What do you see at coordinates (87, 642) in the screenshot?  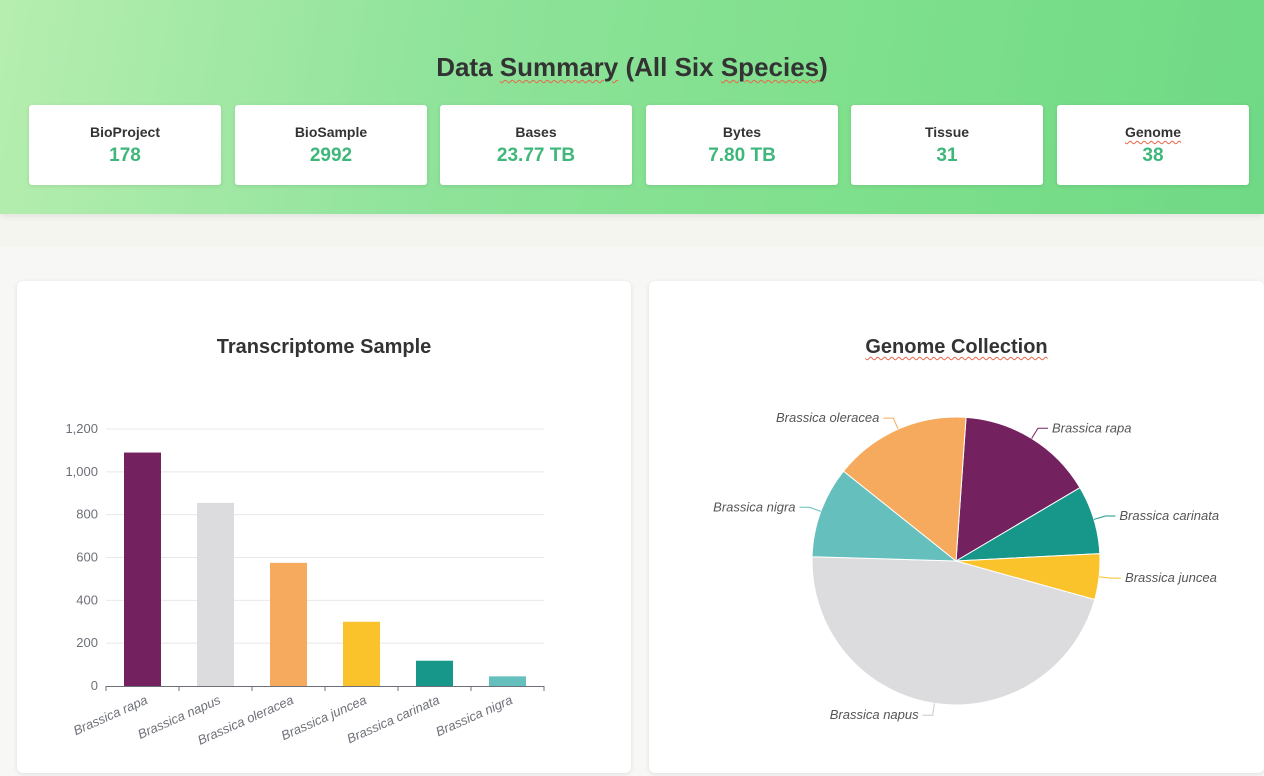 I see `y-tick-label: 200` at bounding box center [87, 642].